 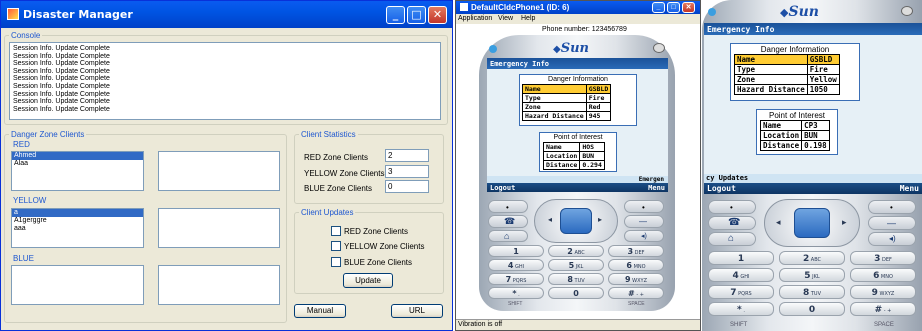 What do you see at coordinates (219, 285) in the screenshot?
I see `blue-zone-detail-list` at bounding box center [219, 285].